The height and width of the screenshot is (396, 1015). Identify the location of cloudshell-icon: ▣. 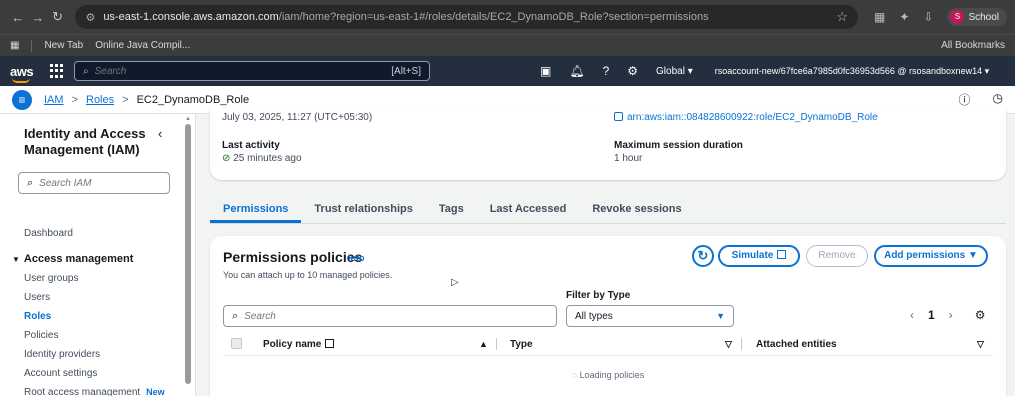
(545, 71).